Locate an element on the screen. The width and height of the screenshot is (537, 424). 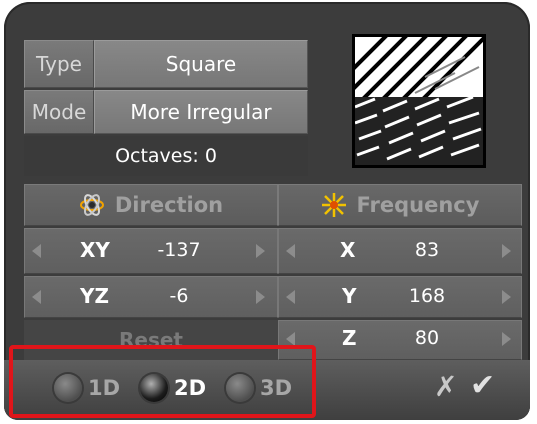
atom-icon is located at coordinates (92, 205).